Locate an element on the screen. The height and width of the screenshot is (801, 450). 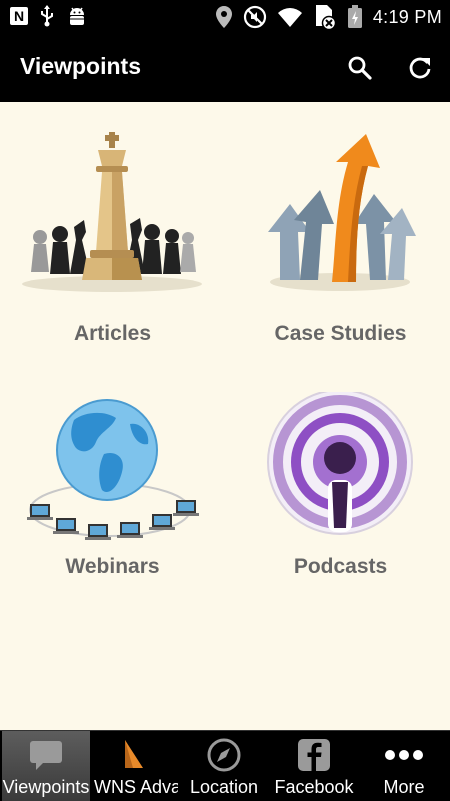
refresh-button is located at coordinates (420, 68).